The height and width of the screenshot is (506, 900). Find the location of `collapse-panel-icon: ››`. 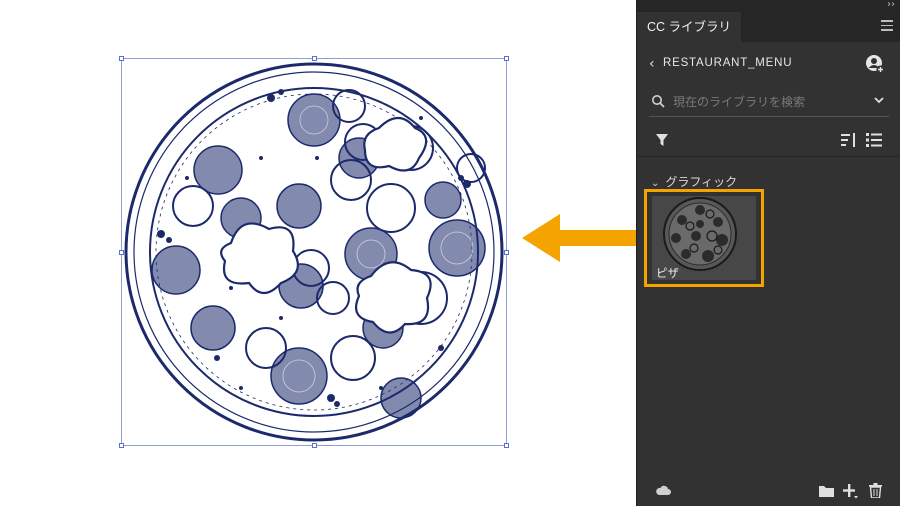

collapse-panel-icon: ›› is located at coordinates (891, 5).